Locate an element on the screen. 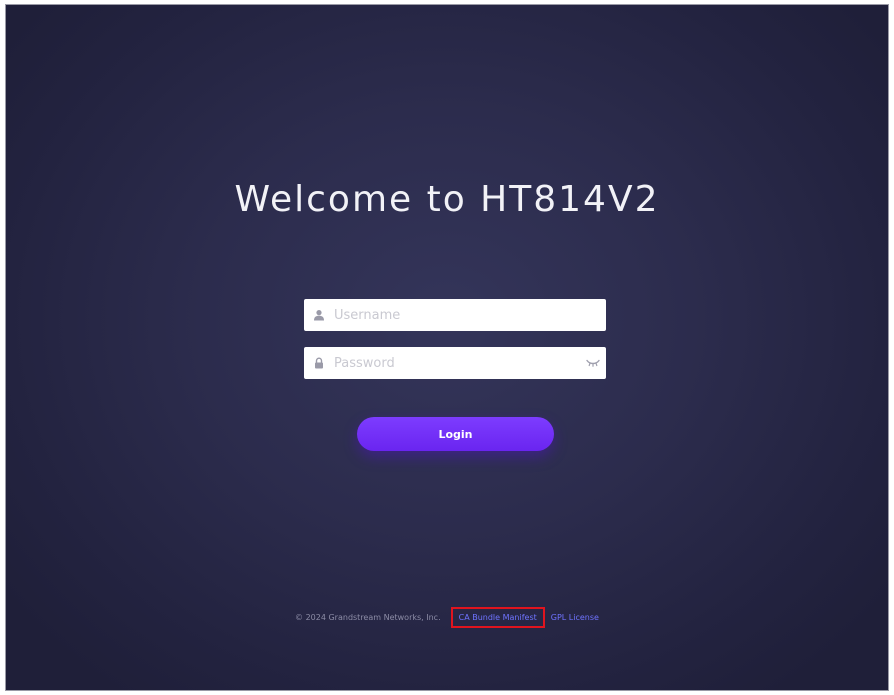 This screenshot has width=894, height=695. ca-bundle-manifest-link: CA Bundle Manifest is located at coordinates (497, 617).